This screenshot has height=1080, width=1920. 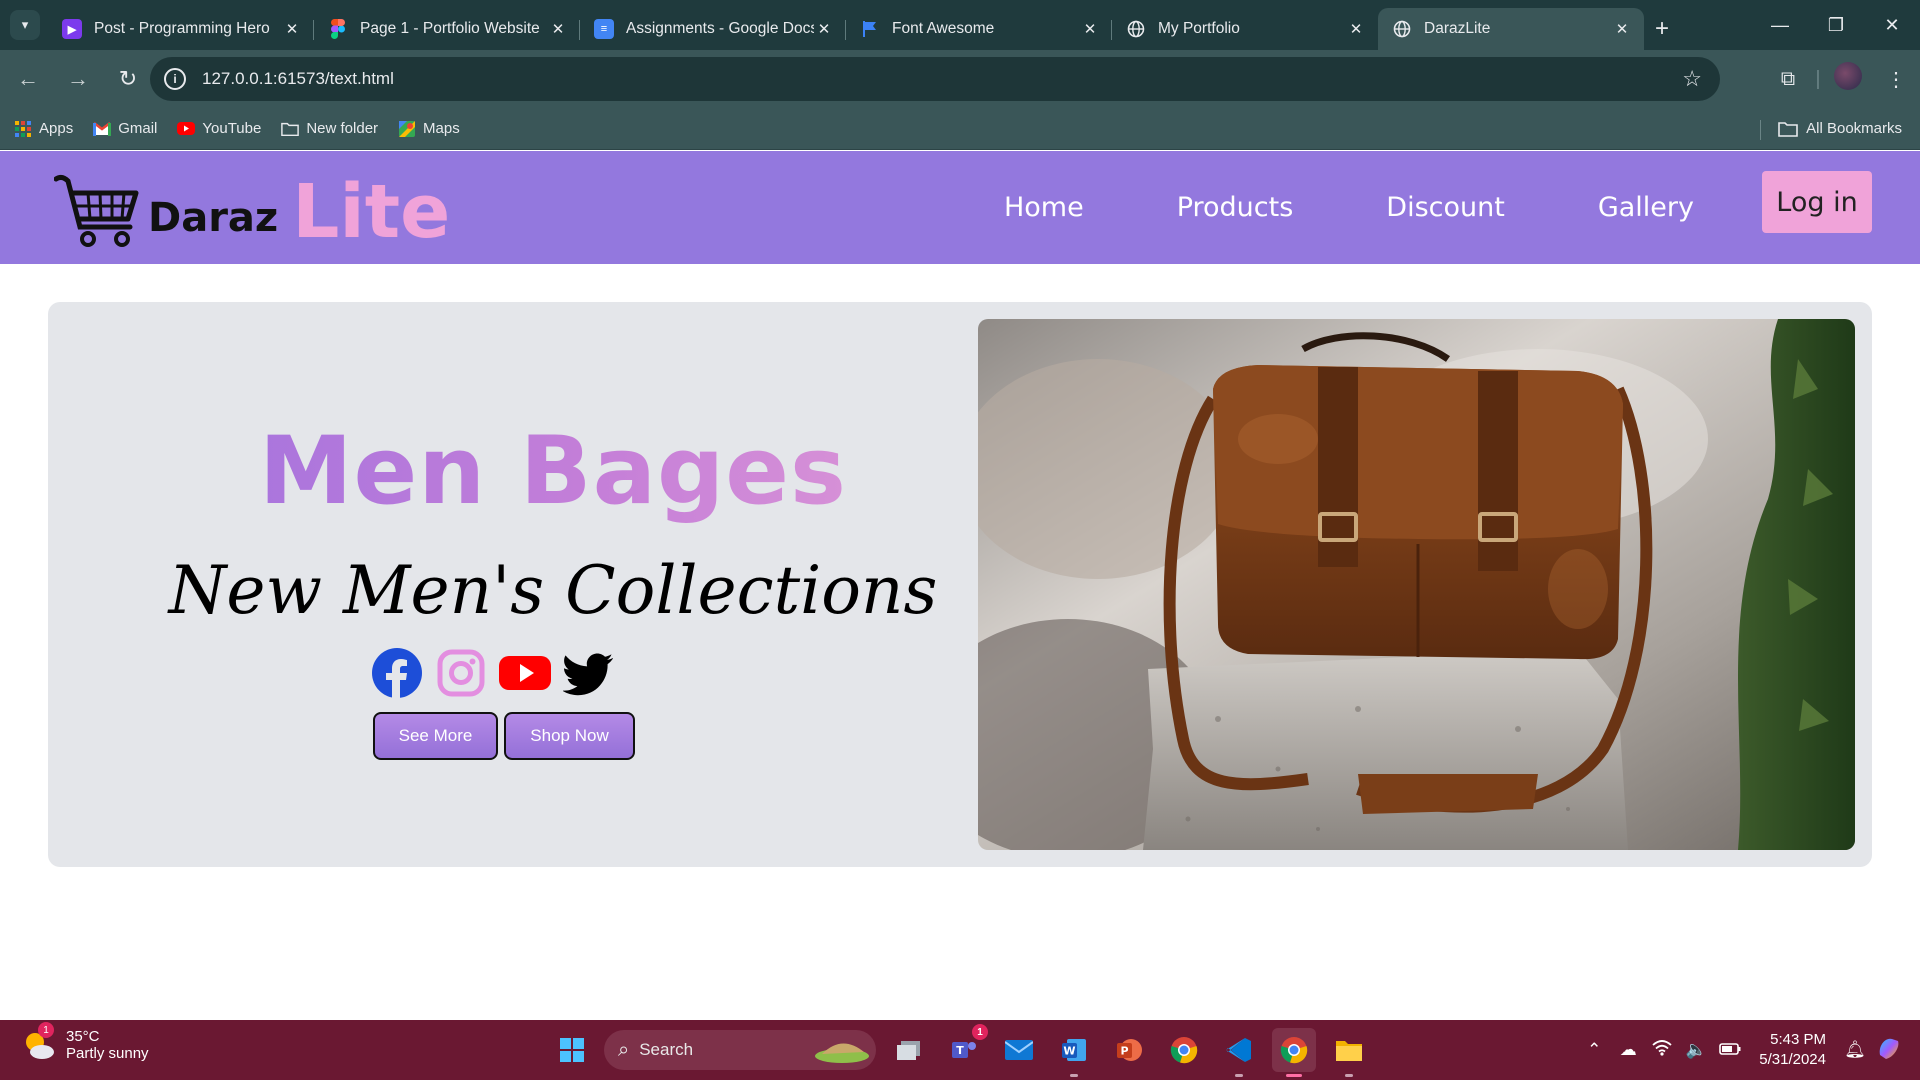 What do you see at coordinates (589, 673) in the screenshot?
I see `twitter-icon` at bounding box center [589, 673].